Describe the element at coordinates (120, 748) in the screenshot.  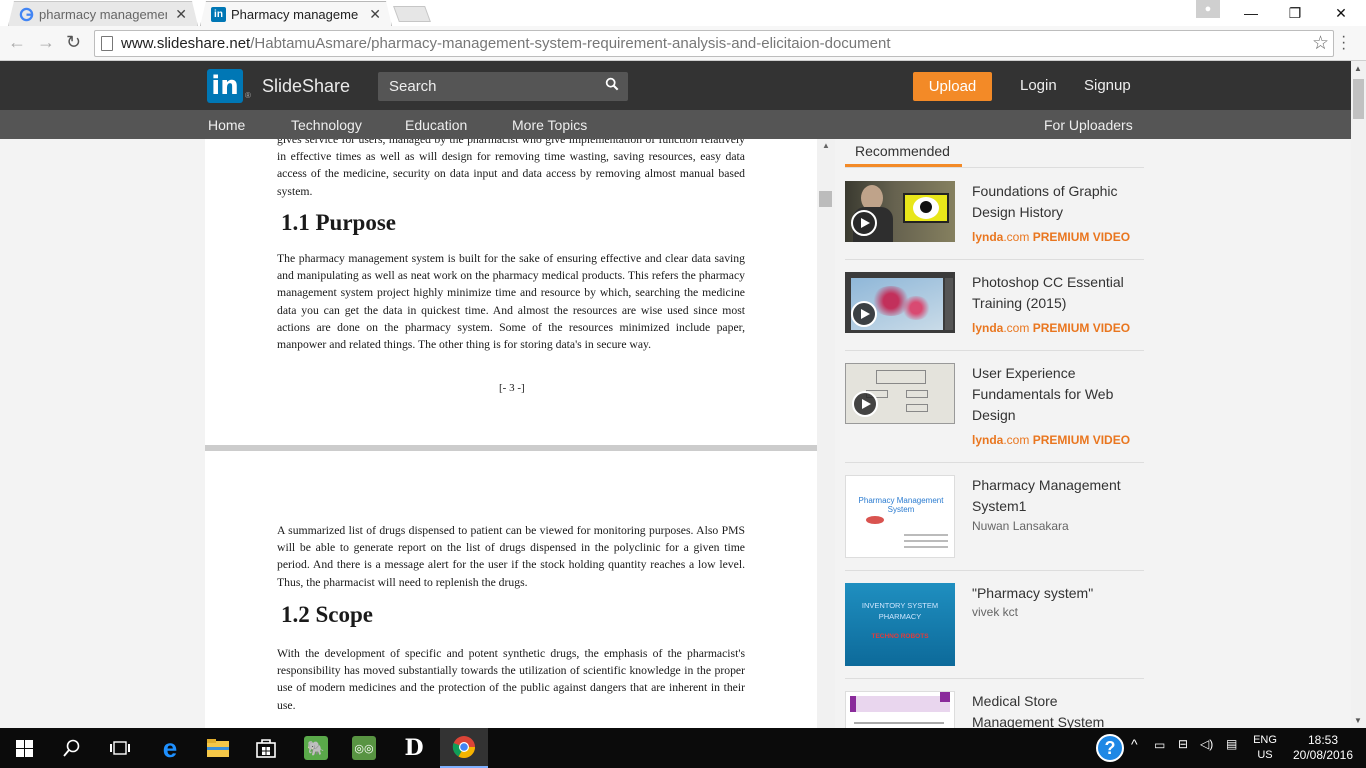
I see `task-view-icon` at that location.